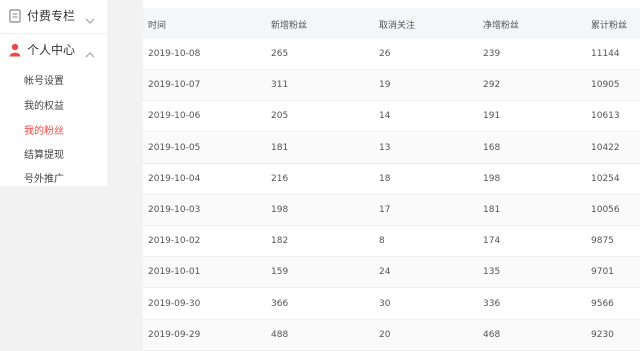 Image resolution: width=640 pixels, height=351 pixels. What do you see at coordinates (397, 26) in the screenshot?
I see `header-unfollow: 取消关注` at bounding box center [397, 26].